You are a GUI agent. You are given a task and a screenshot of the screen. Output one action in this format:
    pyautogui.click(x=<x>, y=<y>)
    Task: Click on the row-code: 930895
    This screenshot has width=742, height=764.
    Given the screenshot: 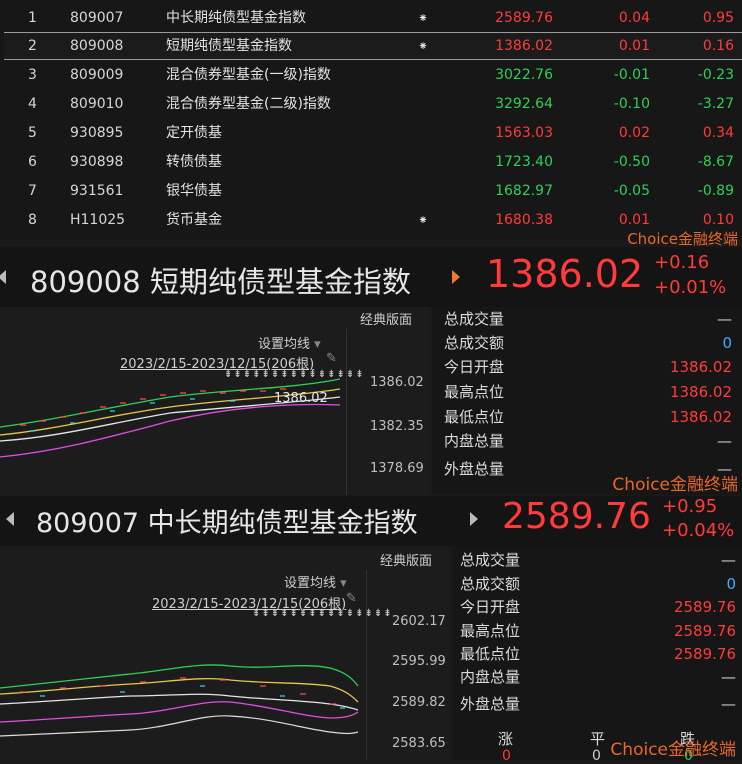 What is the action you would take?
    pyautogui.click(x=97, y=133)
    